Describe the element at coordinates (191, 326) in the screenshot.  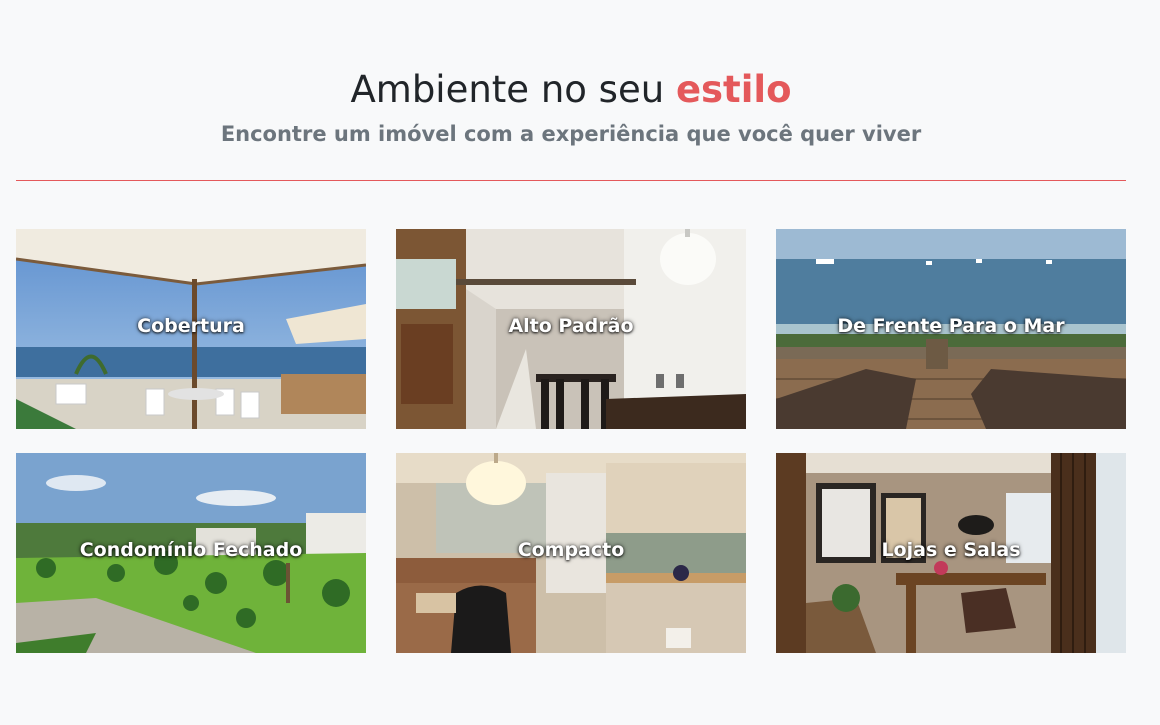
I see `category-label: Cobertura` at that location.